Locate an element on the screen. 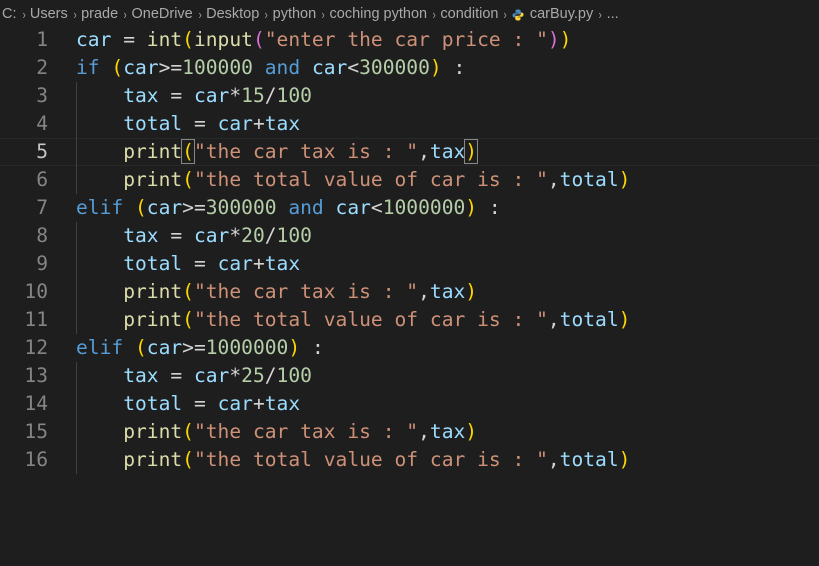  code-text: elif (car>=1000000) : is located at coordinates (200, 348).